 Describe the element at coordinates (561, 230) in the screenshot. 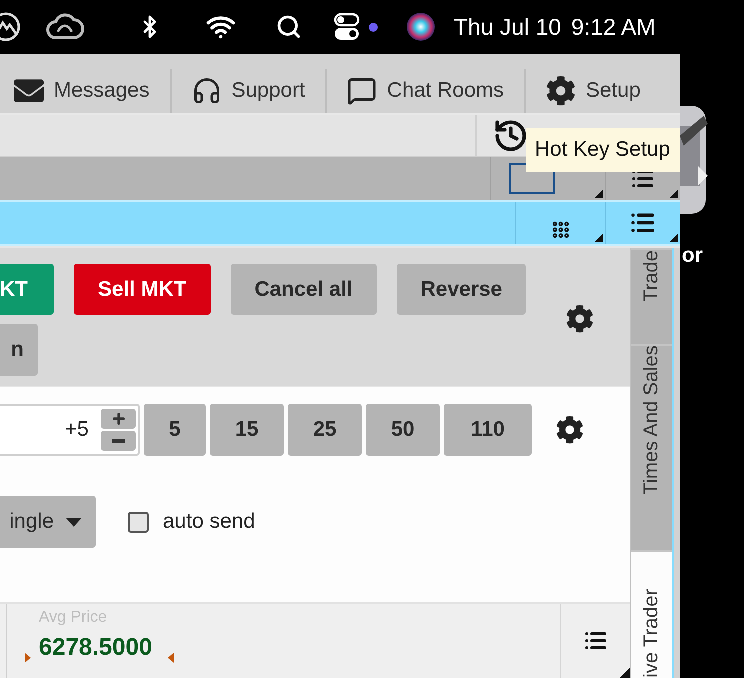

I see `grid-icon` at that location.